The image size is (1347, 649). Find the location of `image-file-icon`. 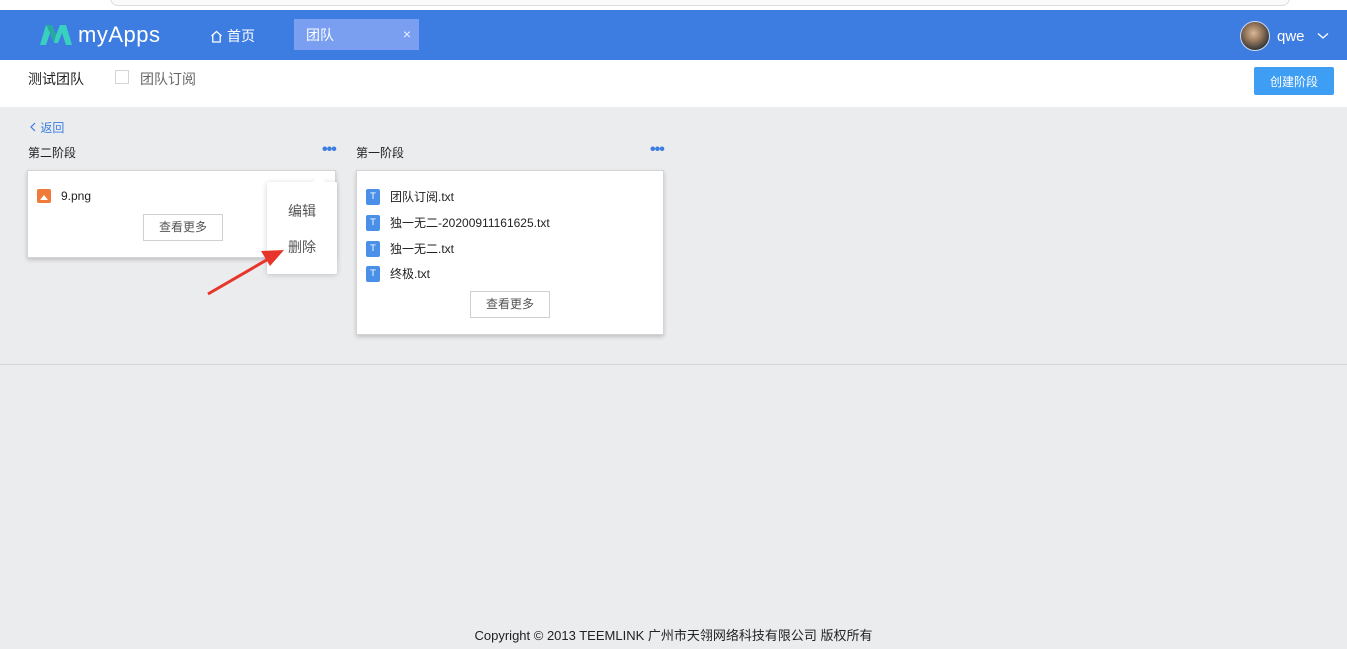

image-file-icon is located at coordinates (44, 196).